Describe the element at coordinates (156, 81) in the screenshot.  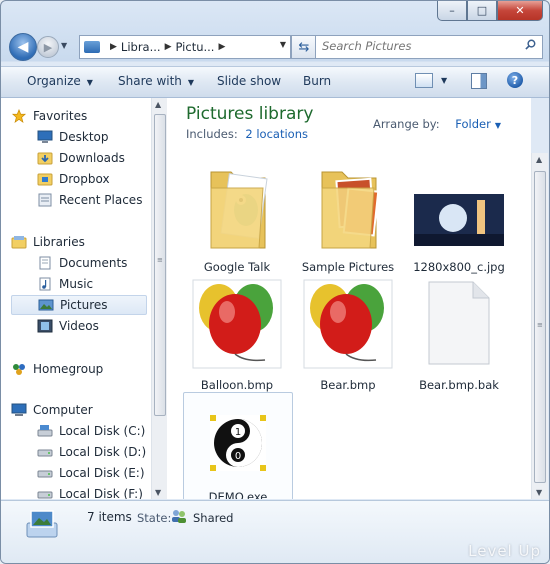
I see `share-with-button: Share with ▼` at that location.